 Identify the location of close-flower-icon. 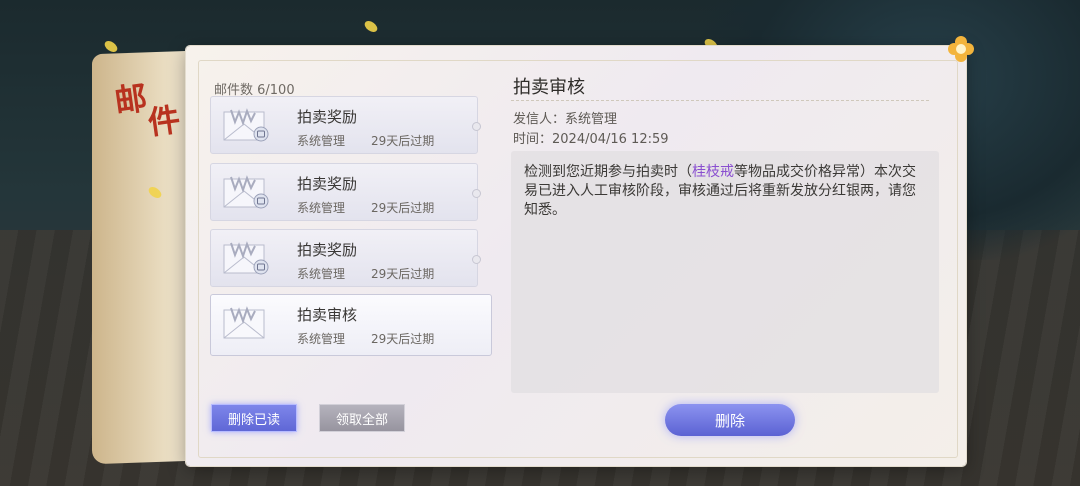
(961, 49).